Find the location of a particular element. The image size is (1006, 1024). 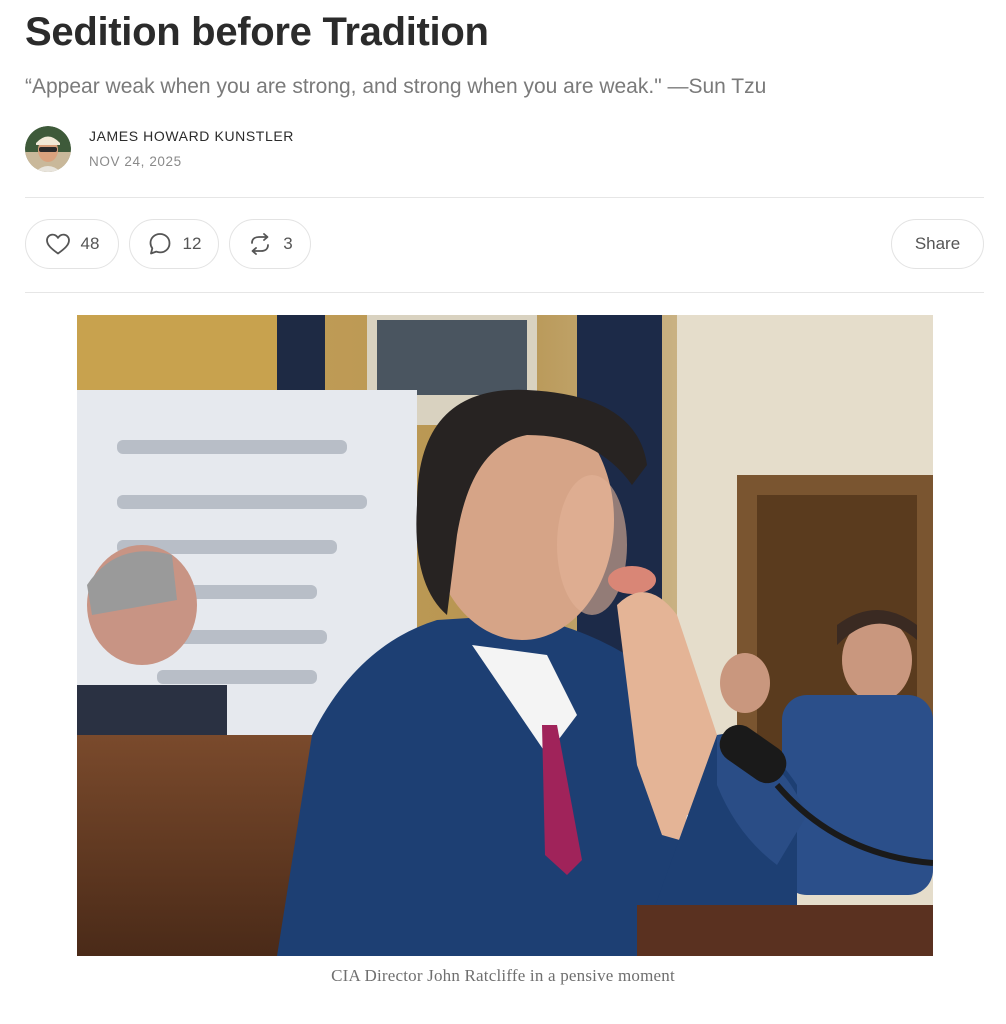

divider-top is located at coordinates (504, 197).